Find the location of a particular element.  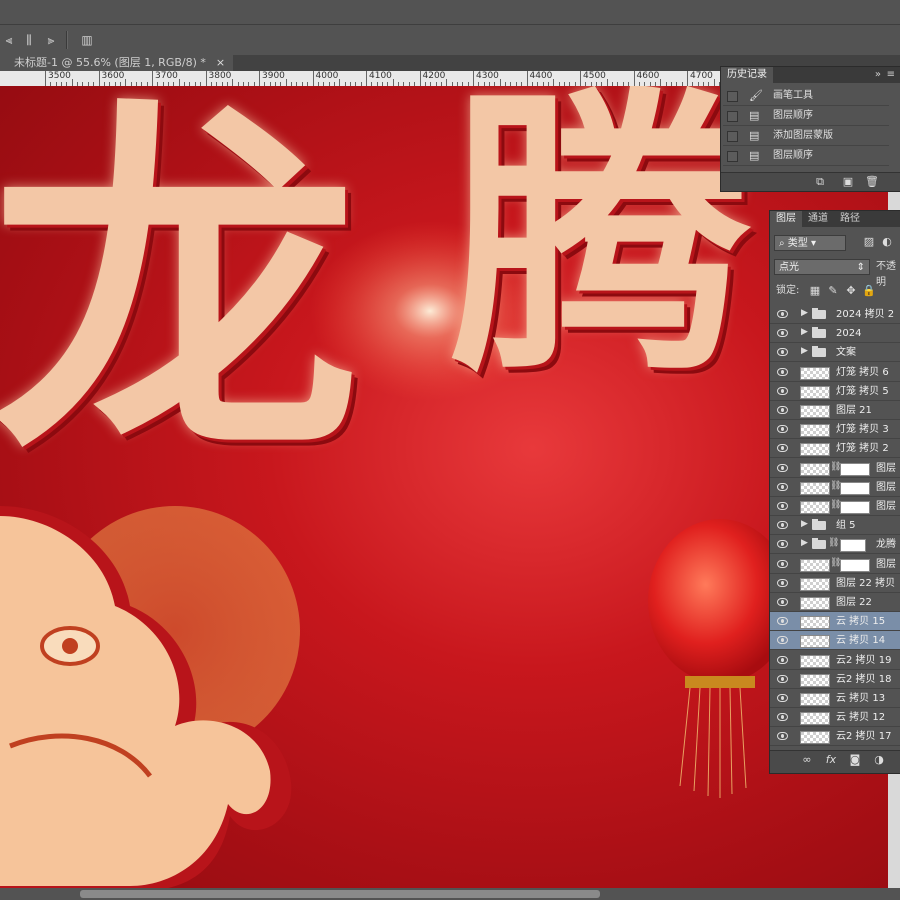

layer-filter-select: ⌕ 类型 ▾ is located at coordinates (810, 243).